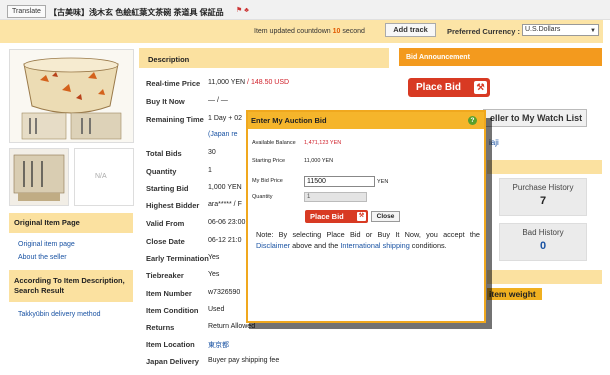  What do you see at coordinates (225, 240) in the screenshot?
I see `value-close-date: 06-12 21:0` at bounding box center [225, 240].